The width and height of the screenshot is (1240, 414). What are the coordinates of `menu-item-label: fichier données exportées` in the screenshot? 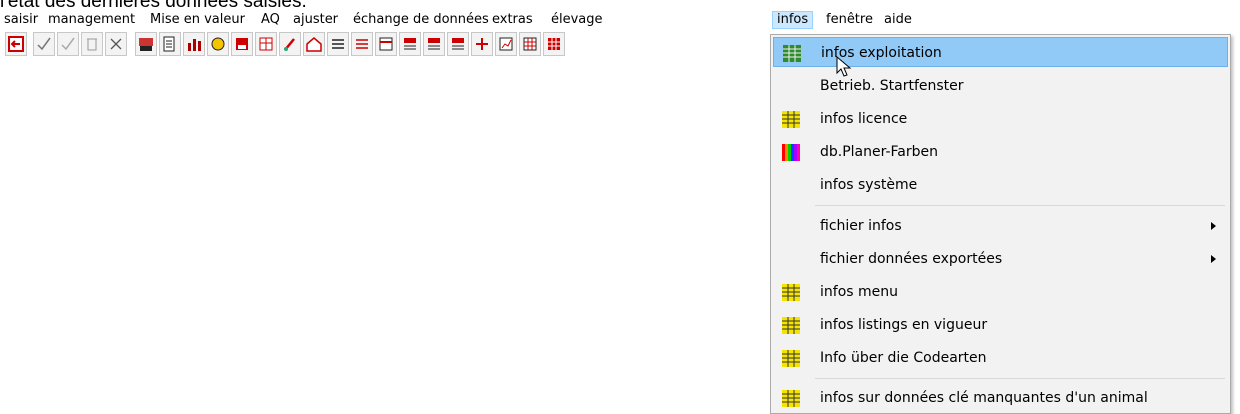 It's located at (911, 259).